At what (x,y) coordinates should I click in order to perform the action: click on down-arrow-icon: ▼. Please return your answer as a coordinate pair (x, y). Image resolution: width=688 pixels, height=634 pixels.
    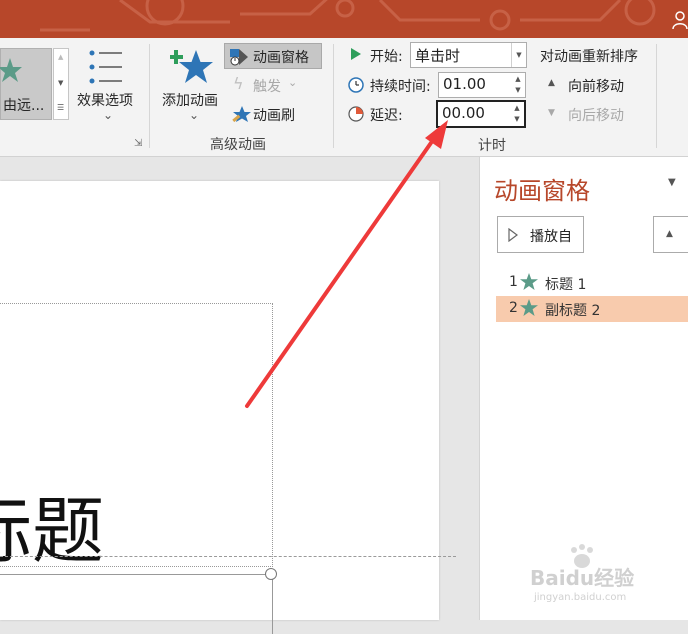
    Looking at the image, I should click on (551, 113).